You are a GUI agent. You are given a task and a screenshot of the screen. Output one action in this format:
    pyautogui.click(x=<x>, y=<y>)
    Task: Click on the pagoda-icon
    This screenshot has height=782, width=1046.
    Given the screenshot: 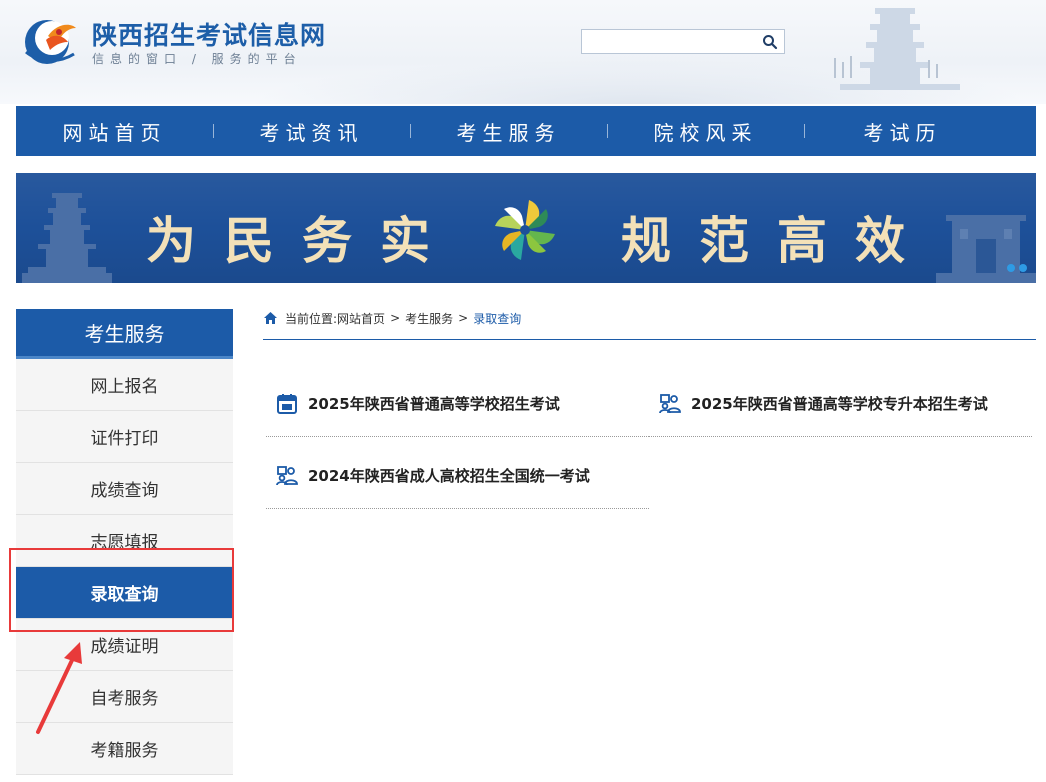 What is the action you would take?
    pyautogui.click(x=67, y=238)
    